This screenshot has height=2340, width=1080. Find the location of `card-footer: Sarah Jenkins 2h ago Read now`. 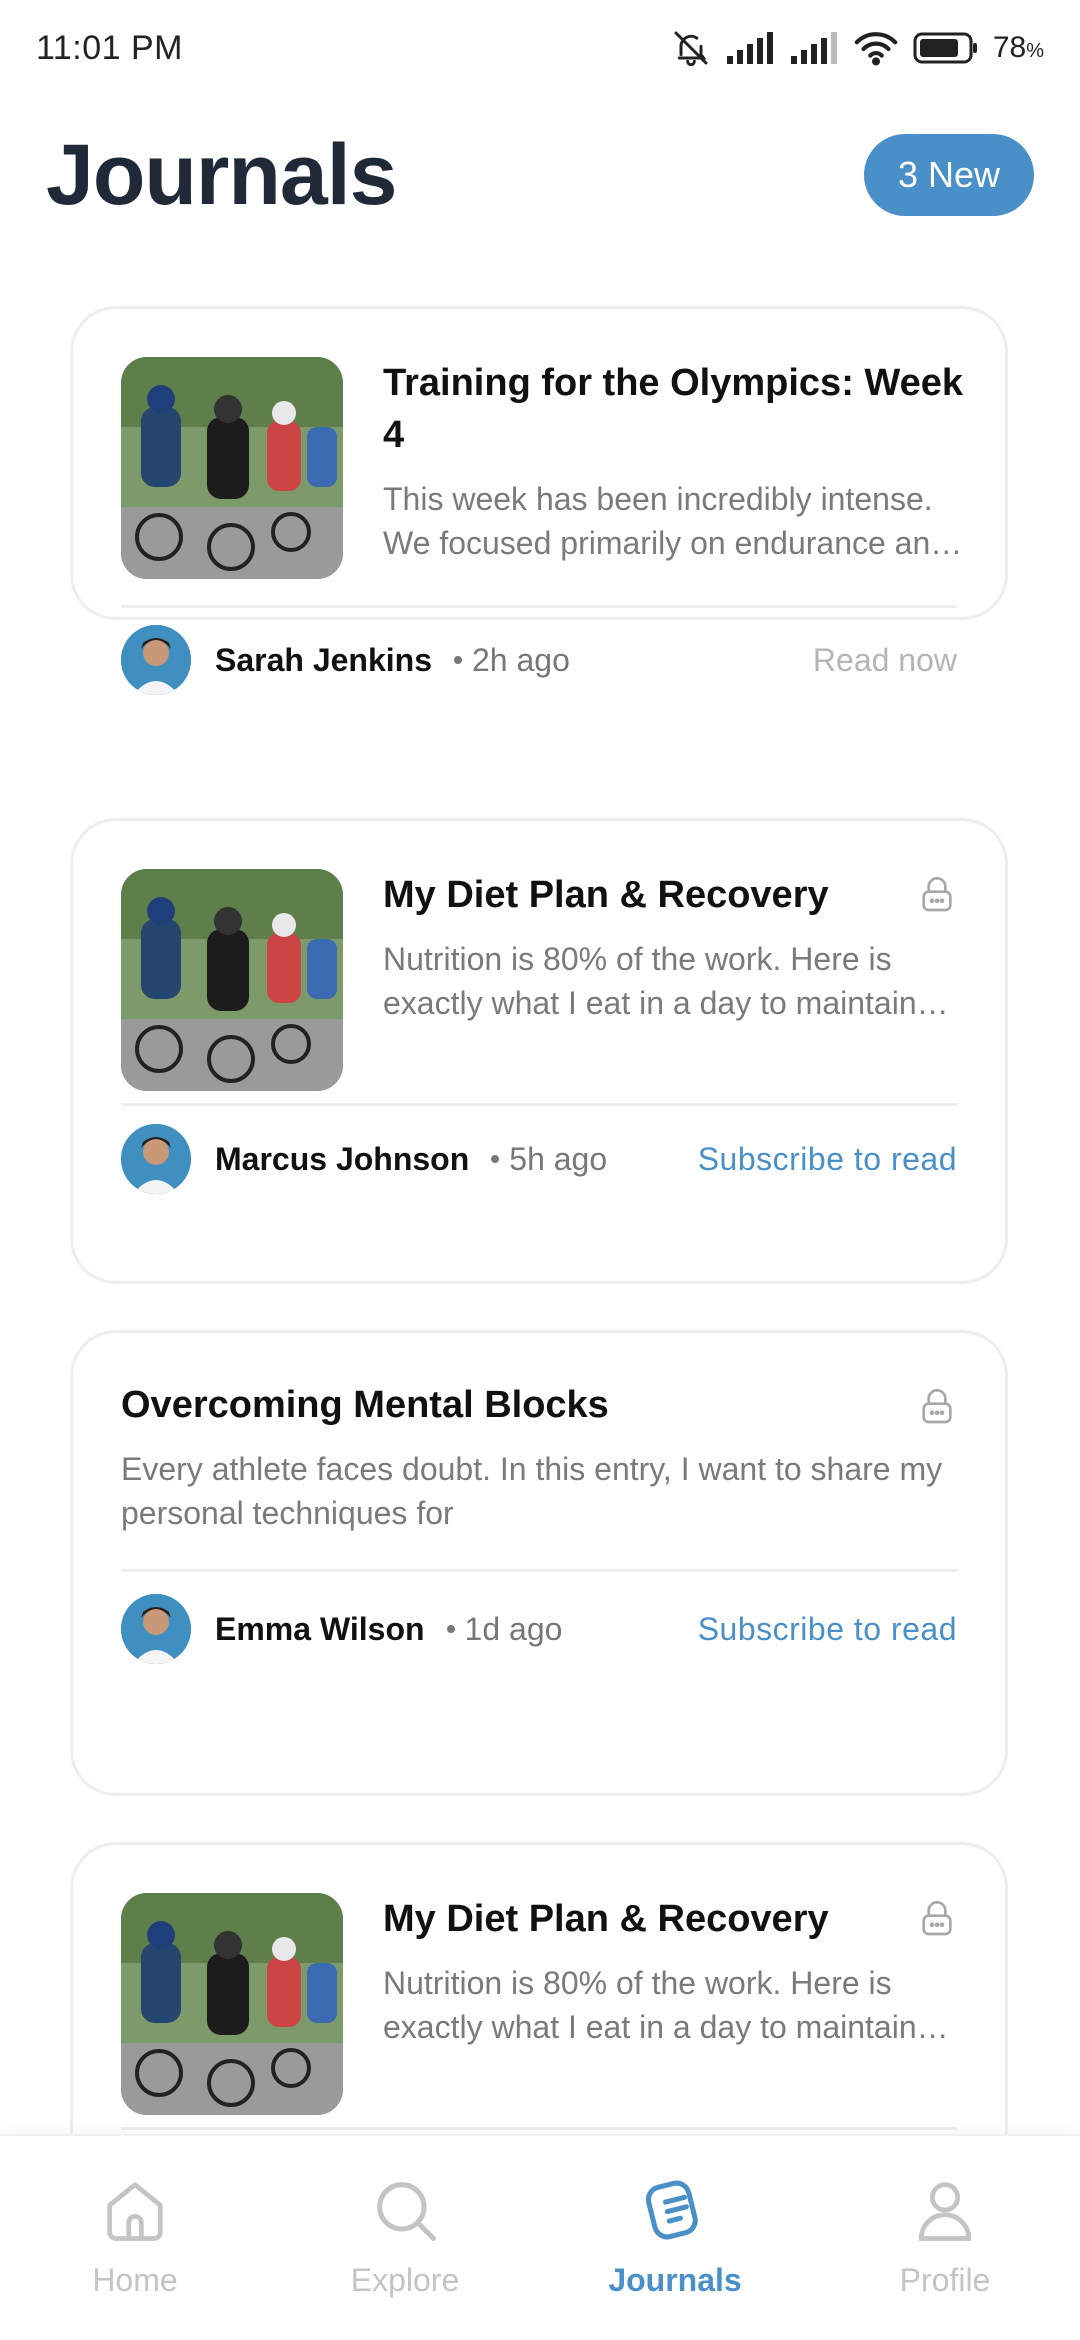

card-footer: Sarah Jenkins 2h ago Read now is located at coordinates (539, 660).